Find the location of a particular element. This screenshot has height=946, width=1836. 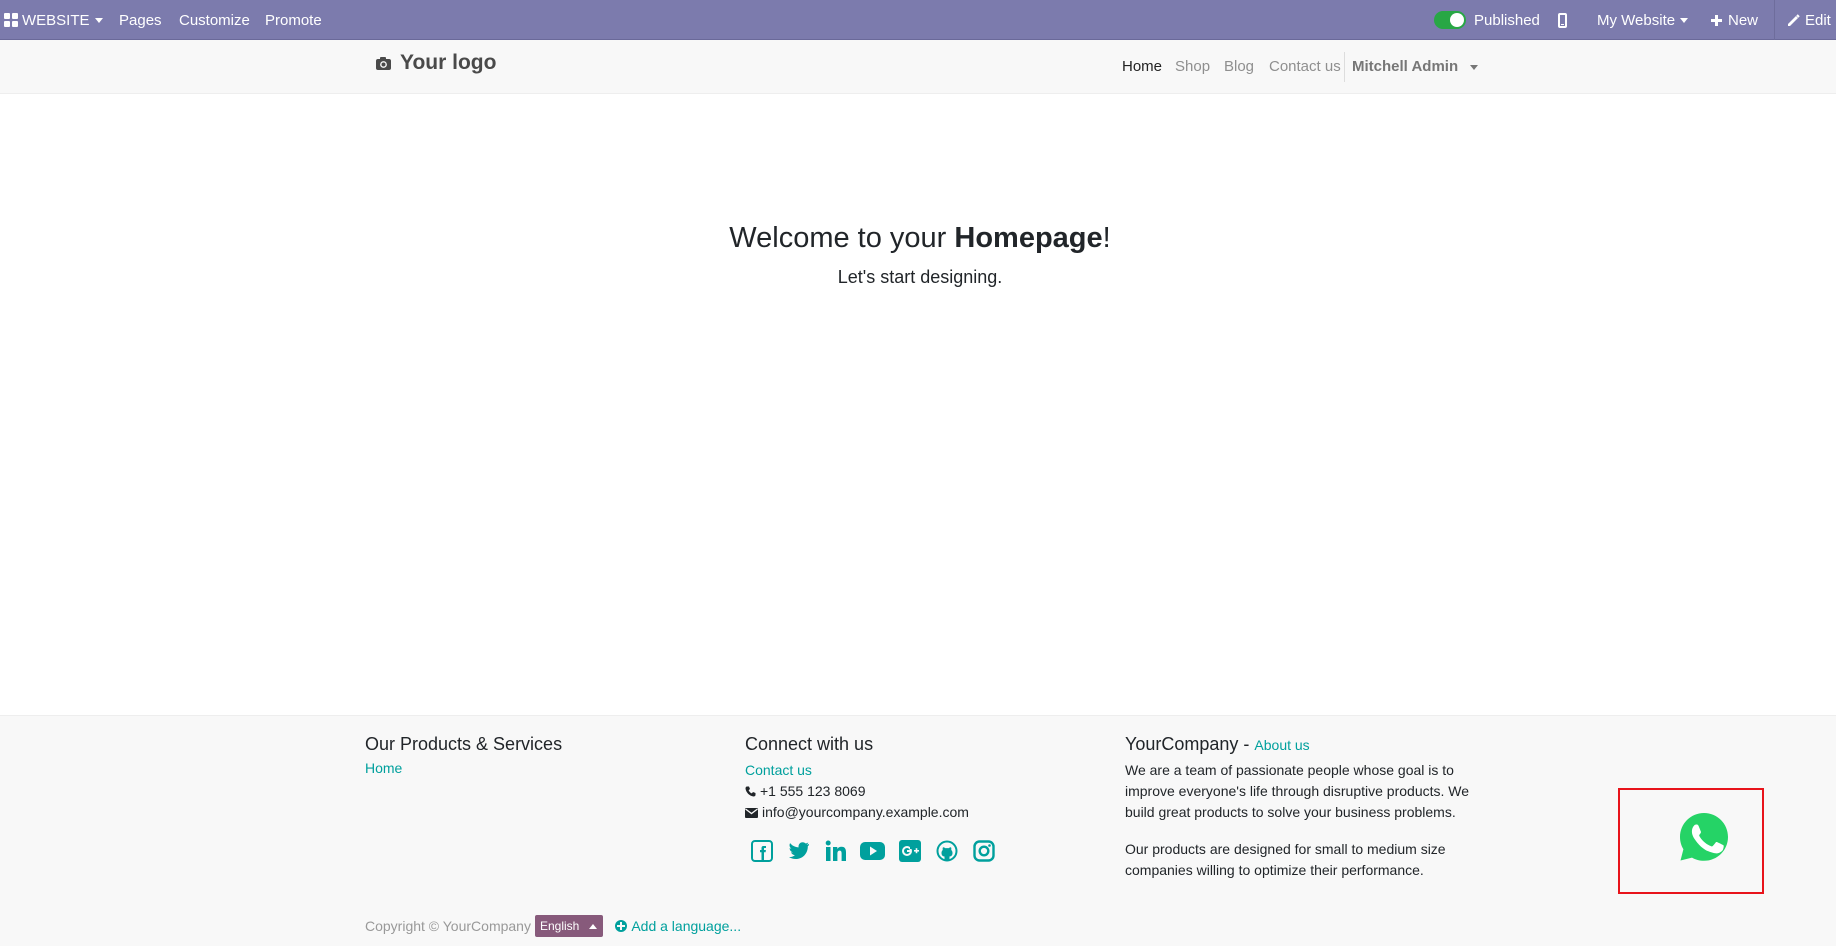

user-menu: Mitchell Admin is located at coordinates (1415, 67).